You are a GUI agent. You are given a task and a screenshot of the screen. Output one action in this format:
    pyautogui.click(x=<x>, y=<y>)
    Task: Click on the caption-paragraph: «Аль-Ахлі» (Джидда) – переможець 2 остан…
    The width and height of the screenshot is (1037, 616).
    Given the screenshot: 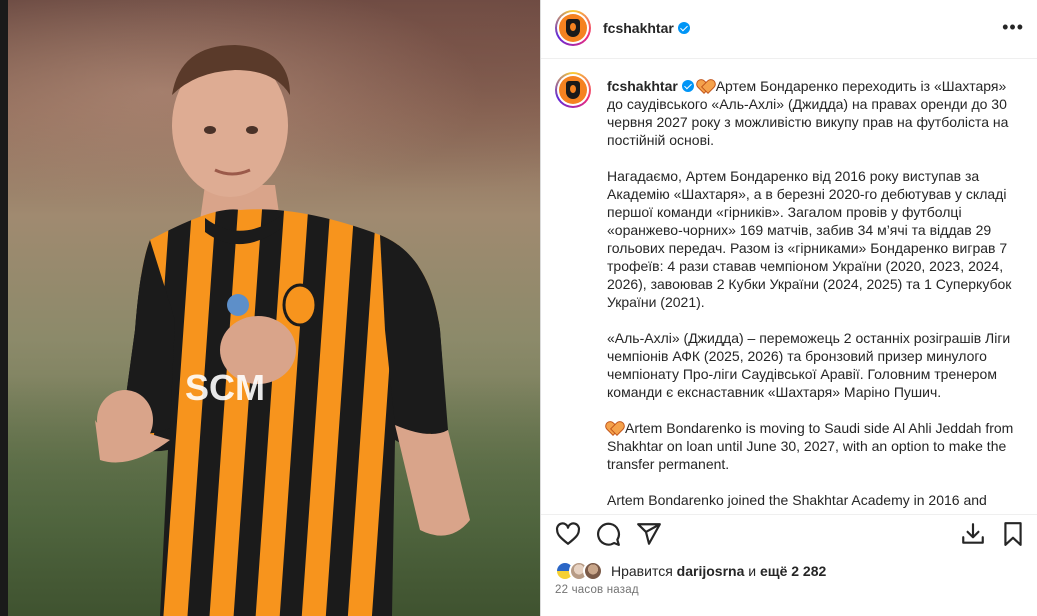 What is the action you would take?
    pyautogui.click(x=809, y=365)
    